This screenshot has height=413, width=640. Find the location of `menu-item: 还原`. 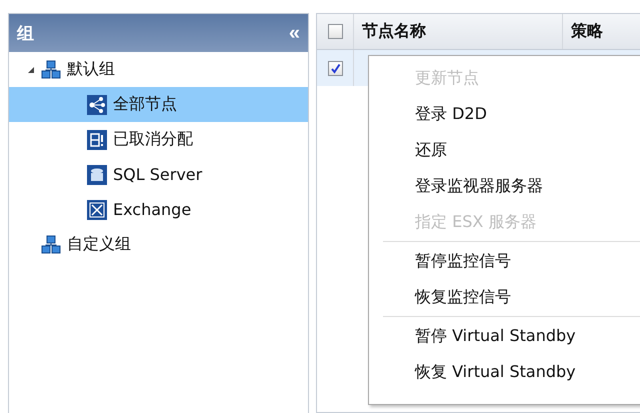

menu-item: 还原 is located at coordinates (504, 150).